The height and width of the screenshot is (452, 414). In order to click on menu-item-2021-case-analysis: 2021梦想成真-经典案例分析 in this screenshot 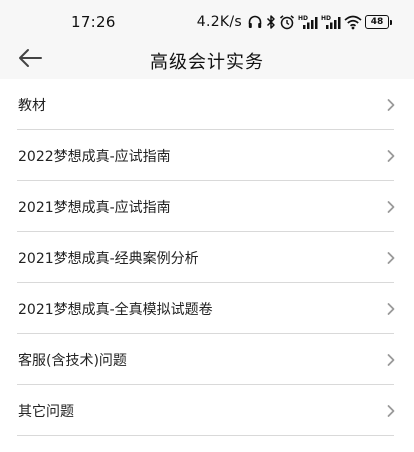, I will do `click(207, 257)`.